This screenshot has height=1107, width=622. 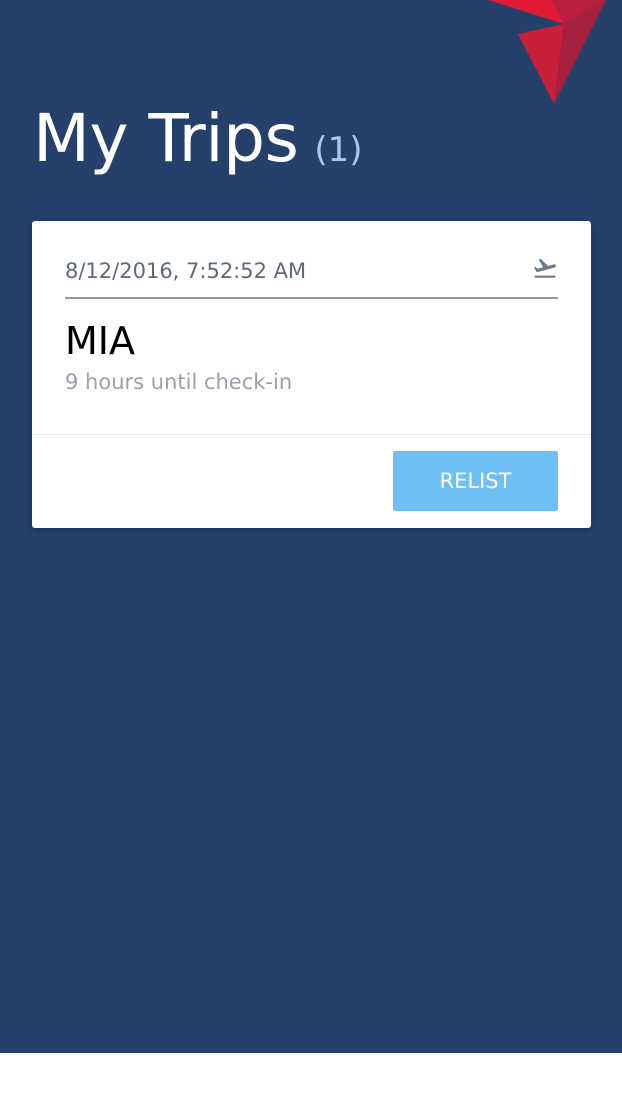 What do you see at coordinates (475, 481) in the screenshot?
I see `relist-button: RELIST` at bounding box center [475, 481].